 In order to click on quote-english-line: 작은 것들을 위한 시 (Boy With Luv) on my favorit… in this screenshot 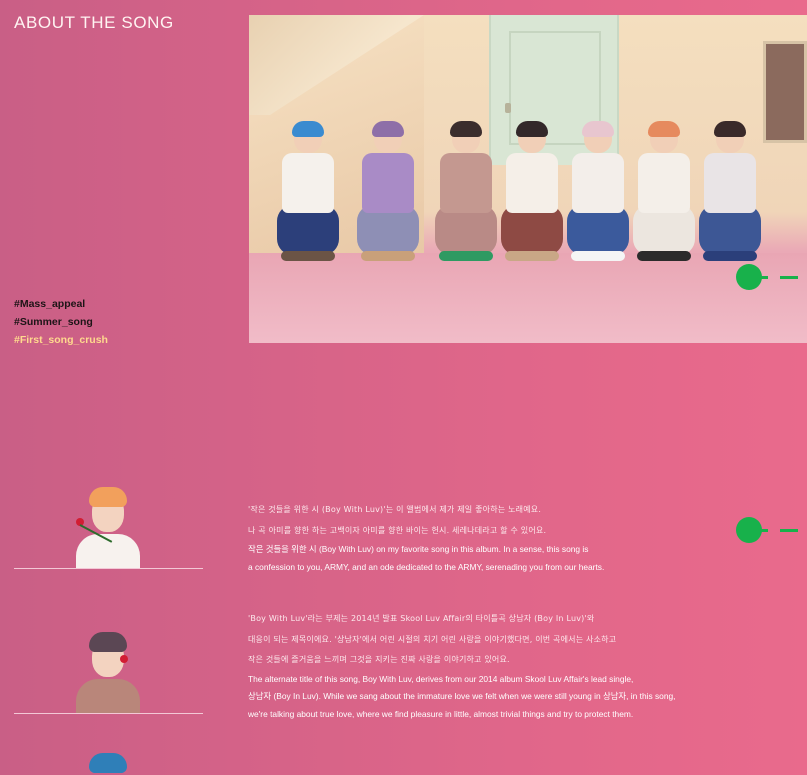, I will do `click(418, 549)`.